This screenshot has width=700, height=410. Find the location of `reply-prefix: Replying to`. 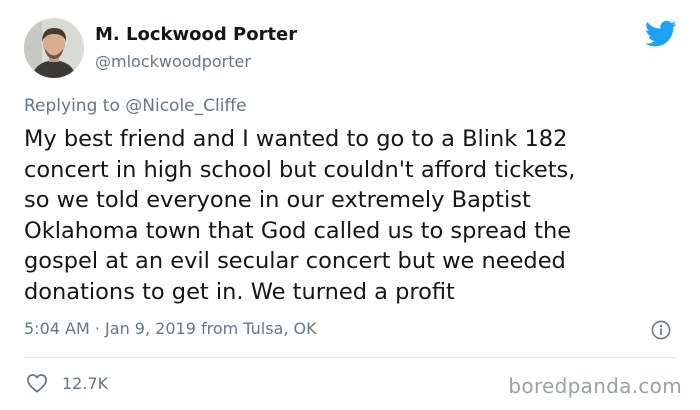

reply-prefix: Replying to is located at coordinates (72, 106).